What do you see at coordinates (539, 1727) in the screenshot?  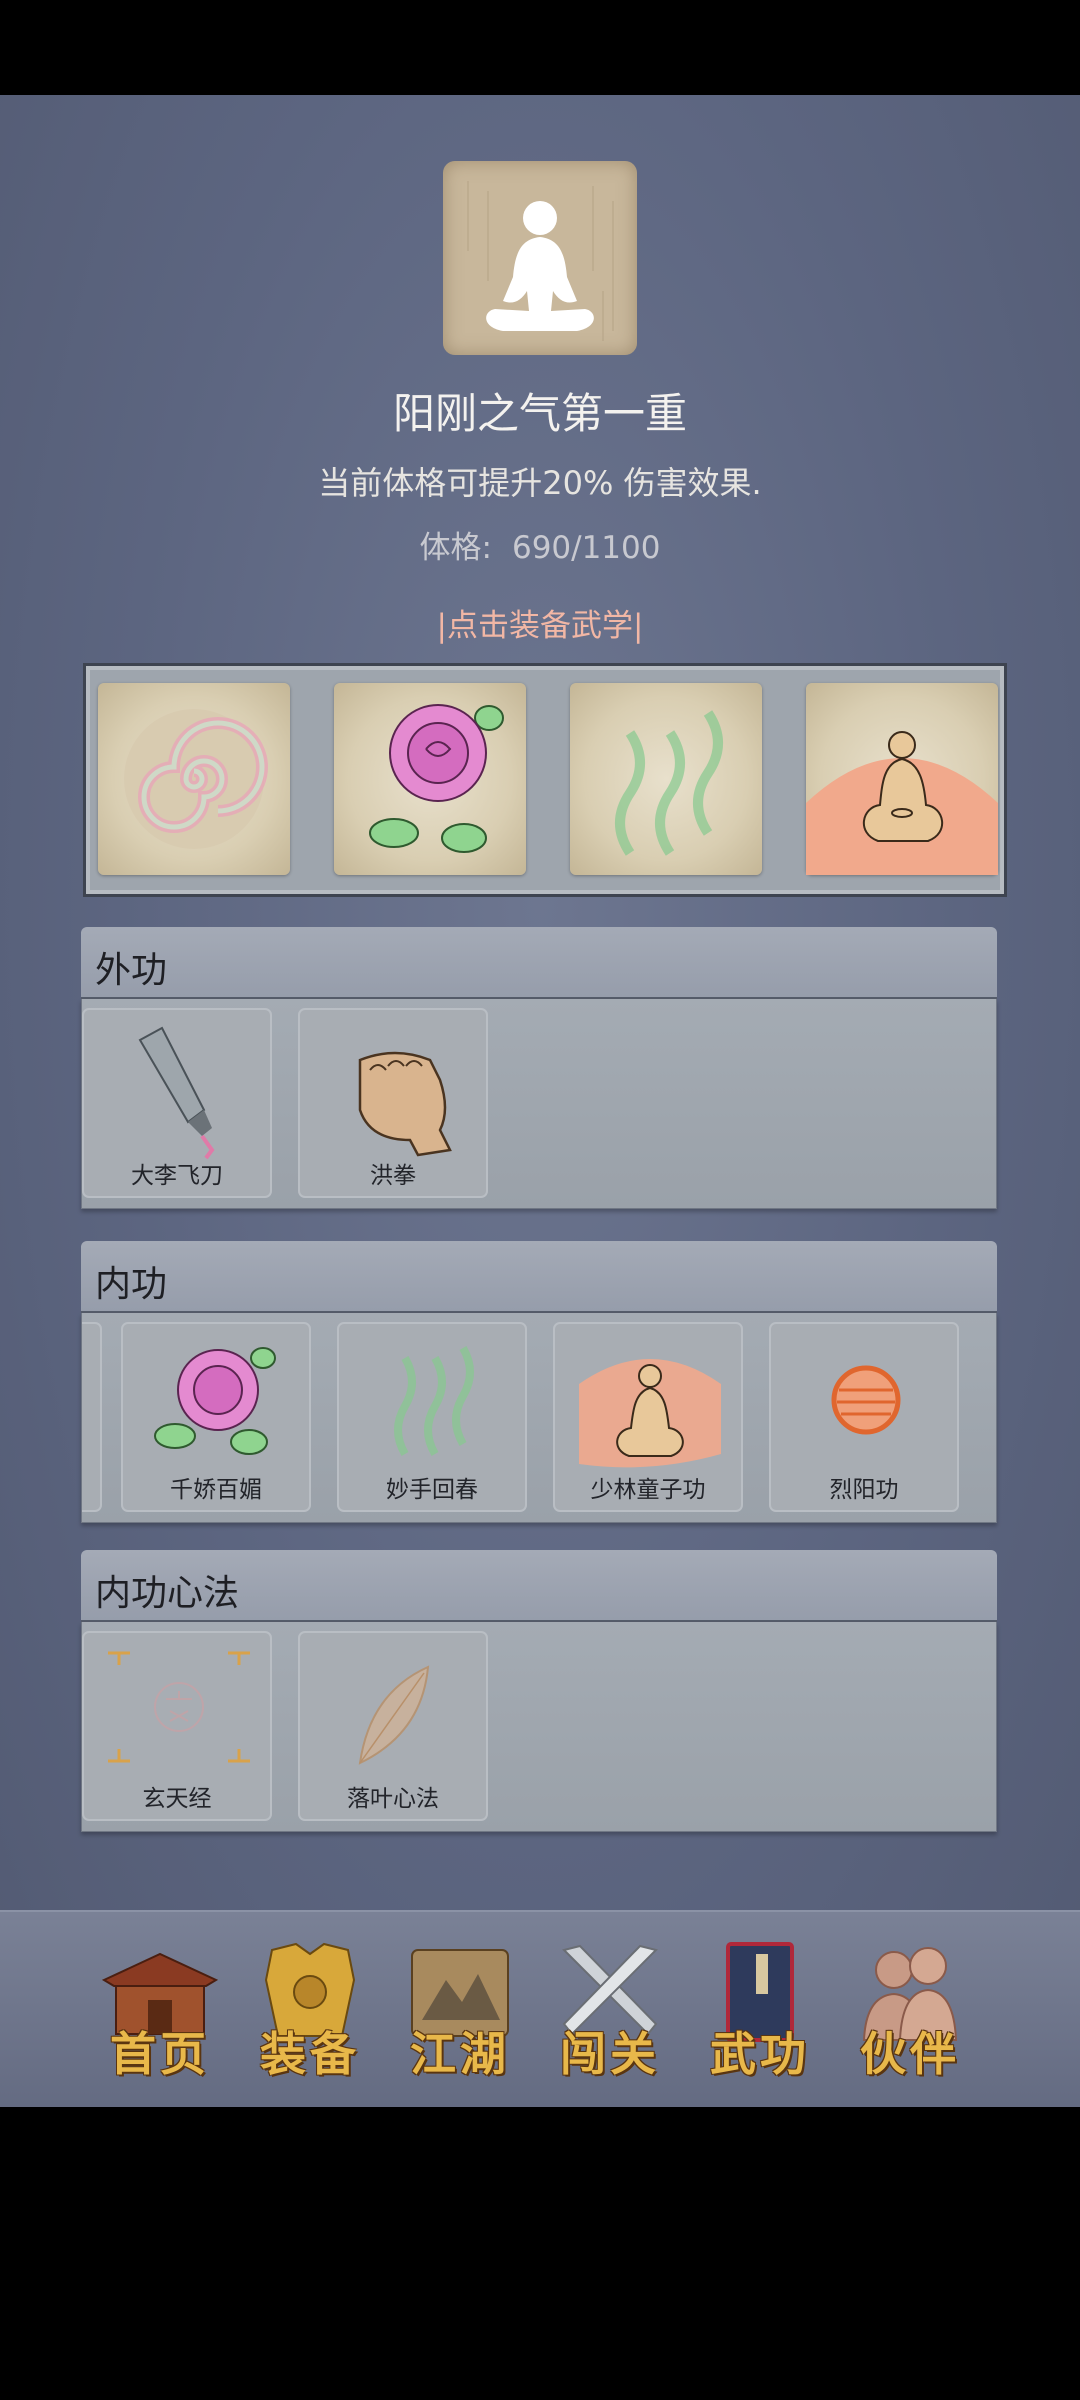 I see `mind-method-list: 玄天经 落叶心法` at bounding box center [539, 1727].